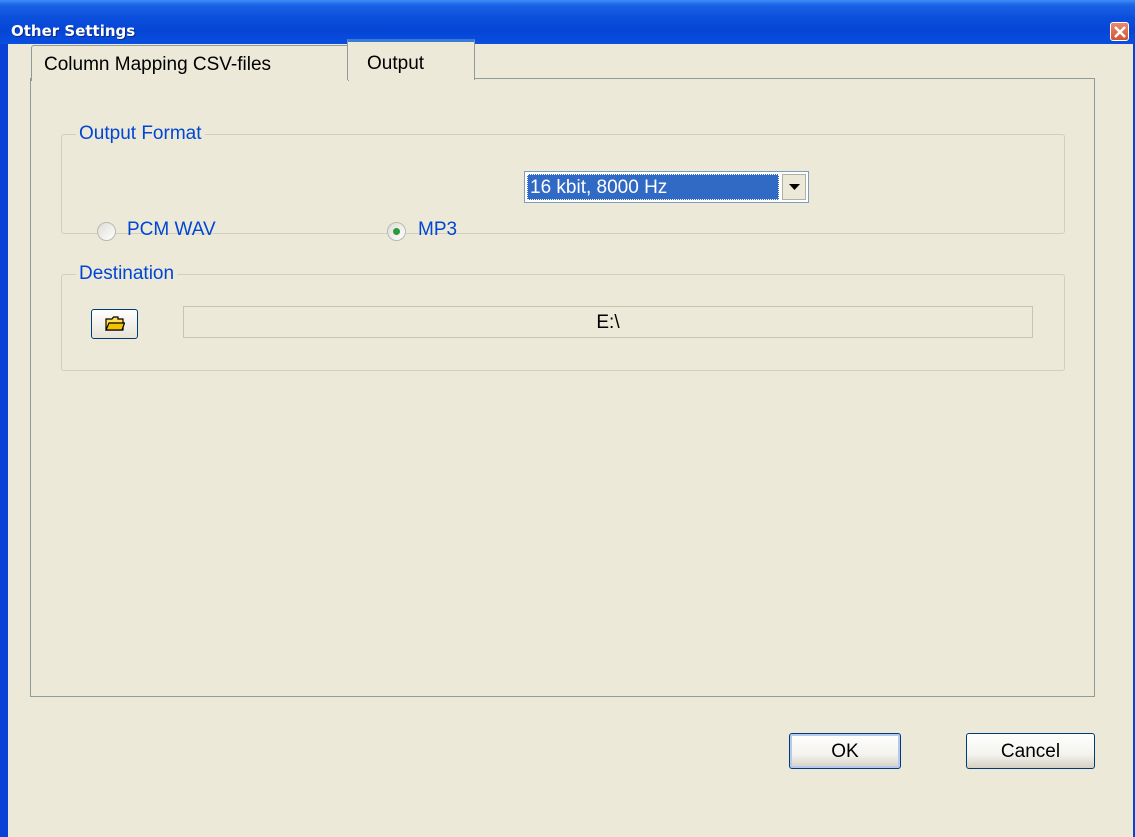 The height and width of the screenshot is (837, 1135). I want to click on browse-folder-button, so click(114, 324).